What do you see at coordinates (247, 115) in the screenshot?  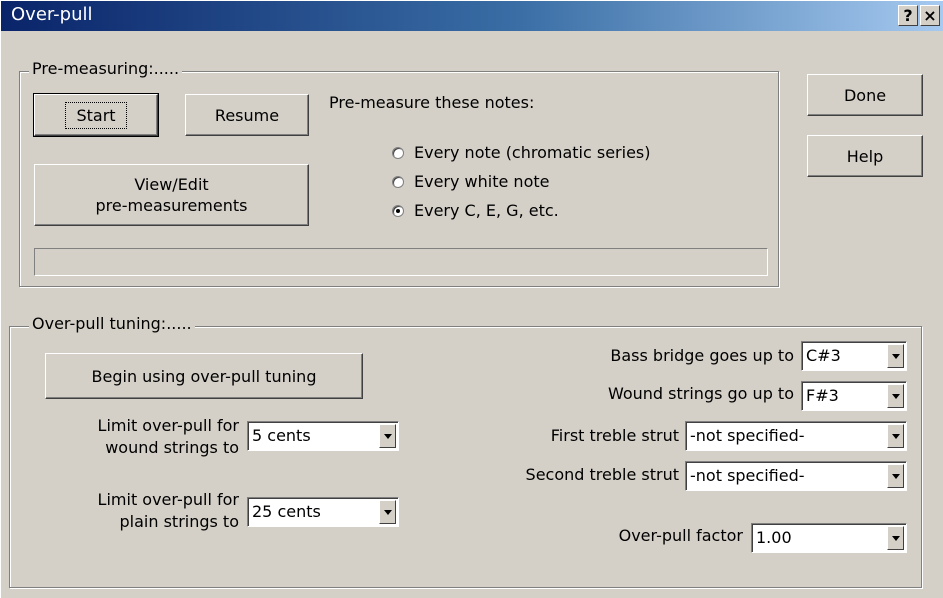 I see `resume-button: Resume` at bounding box center [247, 115].